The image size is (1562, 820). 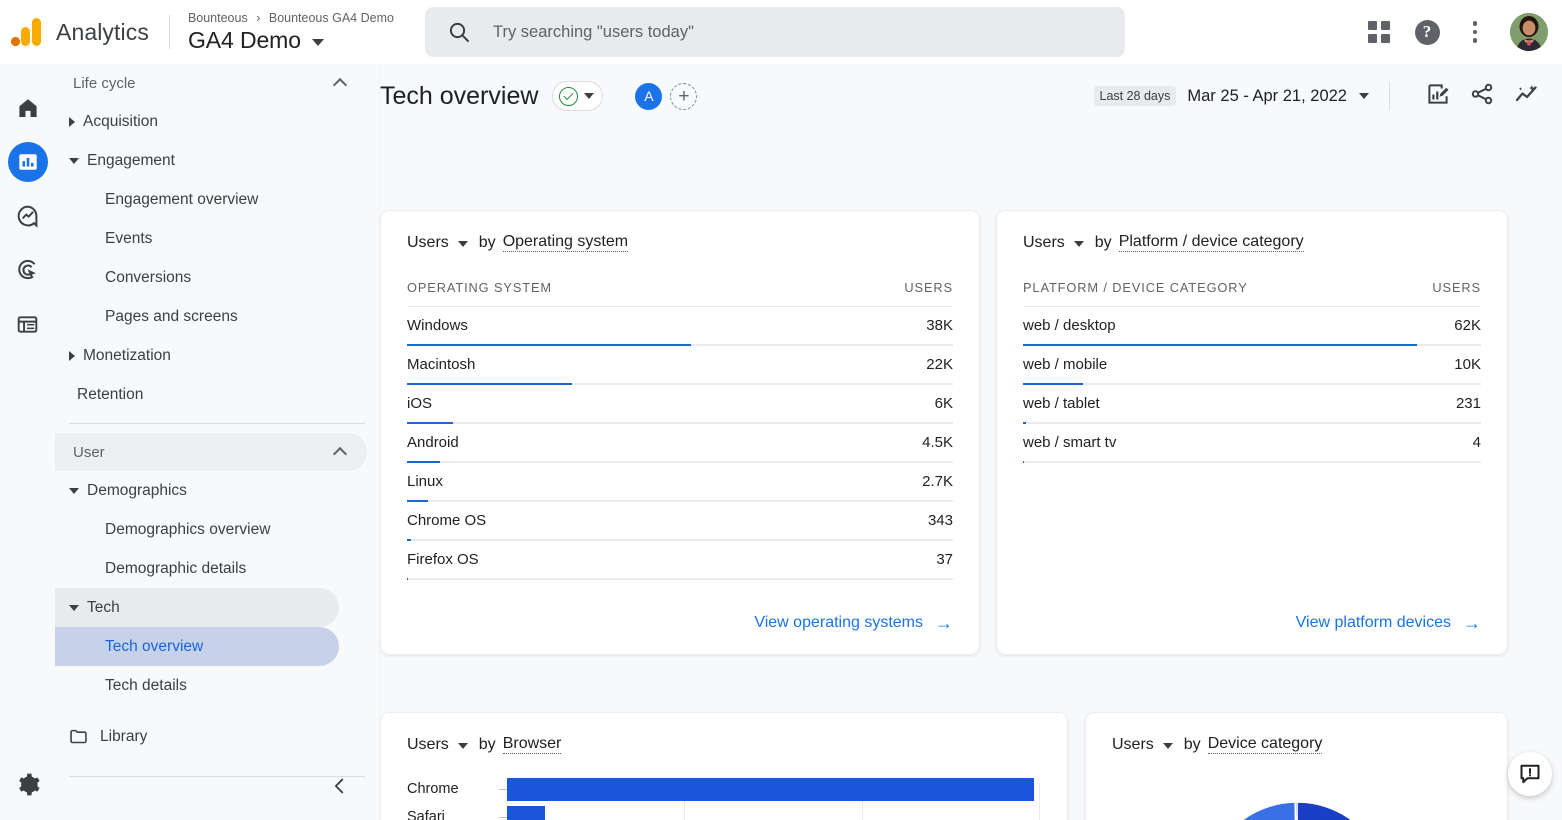 What do you see at coordinates (680, 326) in the screenshot?
I see `table-row: Windows 38K` at bounding box center [680, 326].